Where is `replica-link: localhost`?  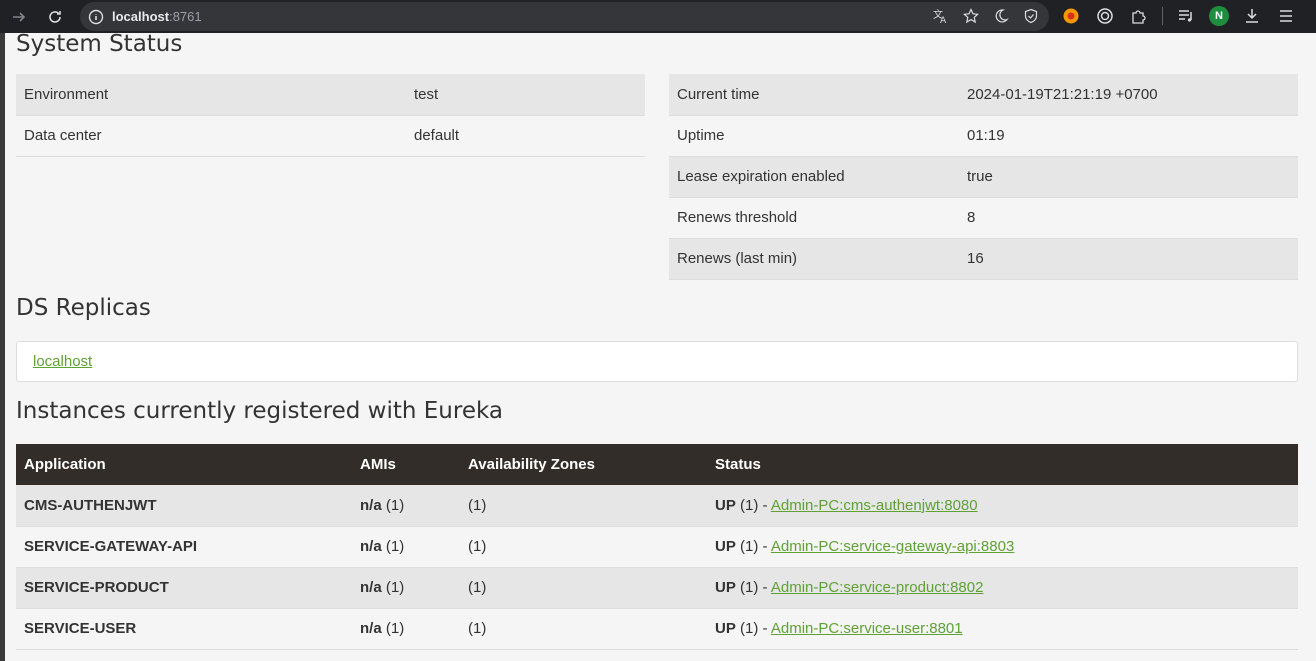
replica-link: localhost is located at coordinates (62, 361).